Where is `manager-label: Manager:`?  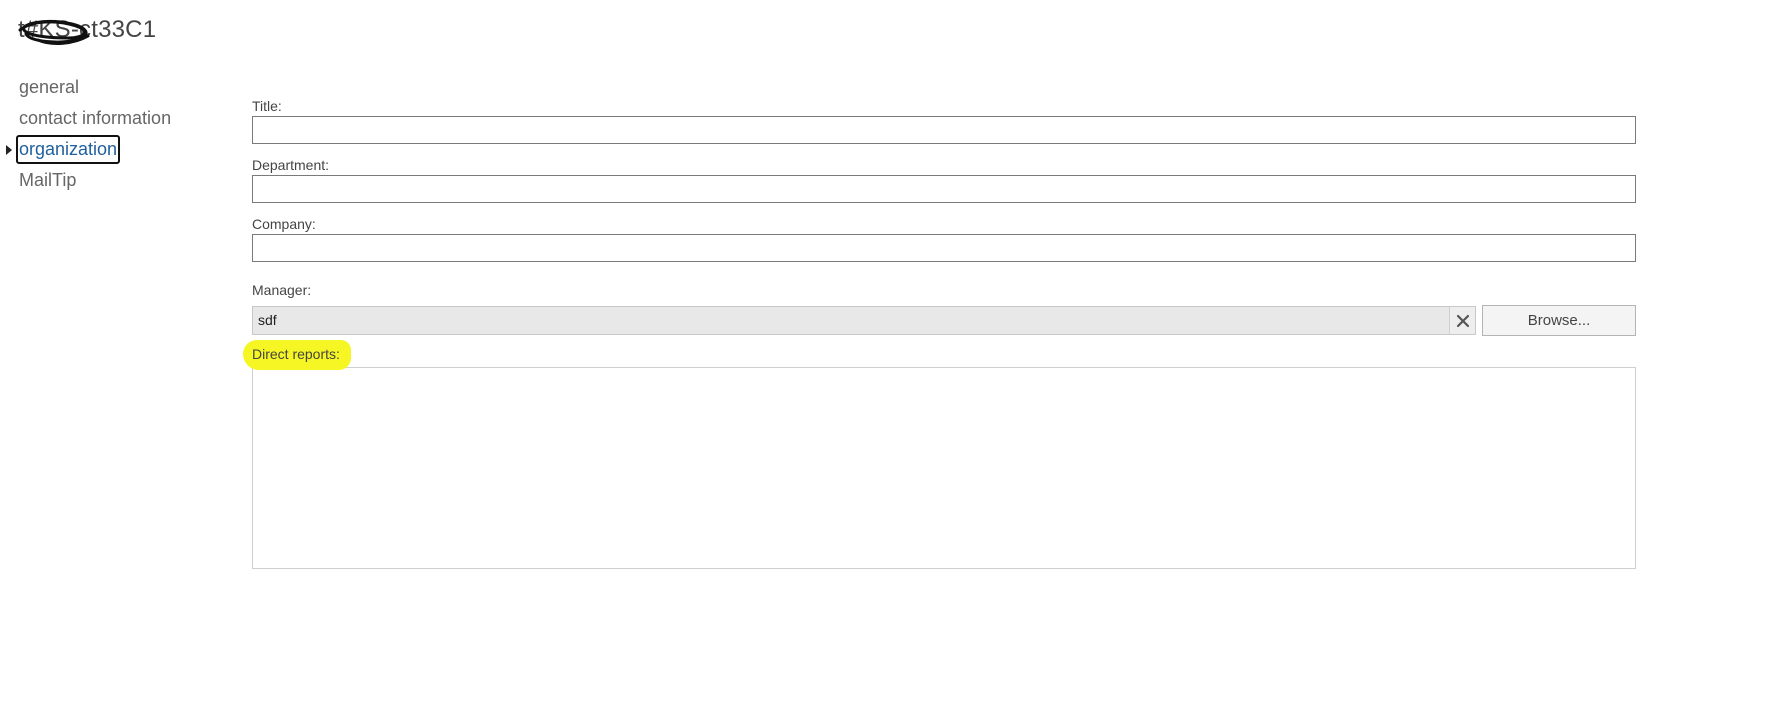
manager-label: Manager: is located at coordinates (282, 290).